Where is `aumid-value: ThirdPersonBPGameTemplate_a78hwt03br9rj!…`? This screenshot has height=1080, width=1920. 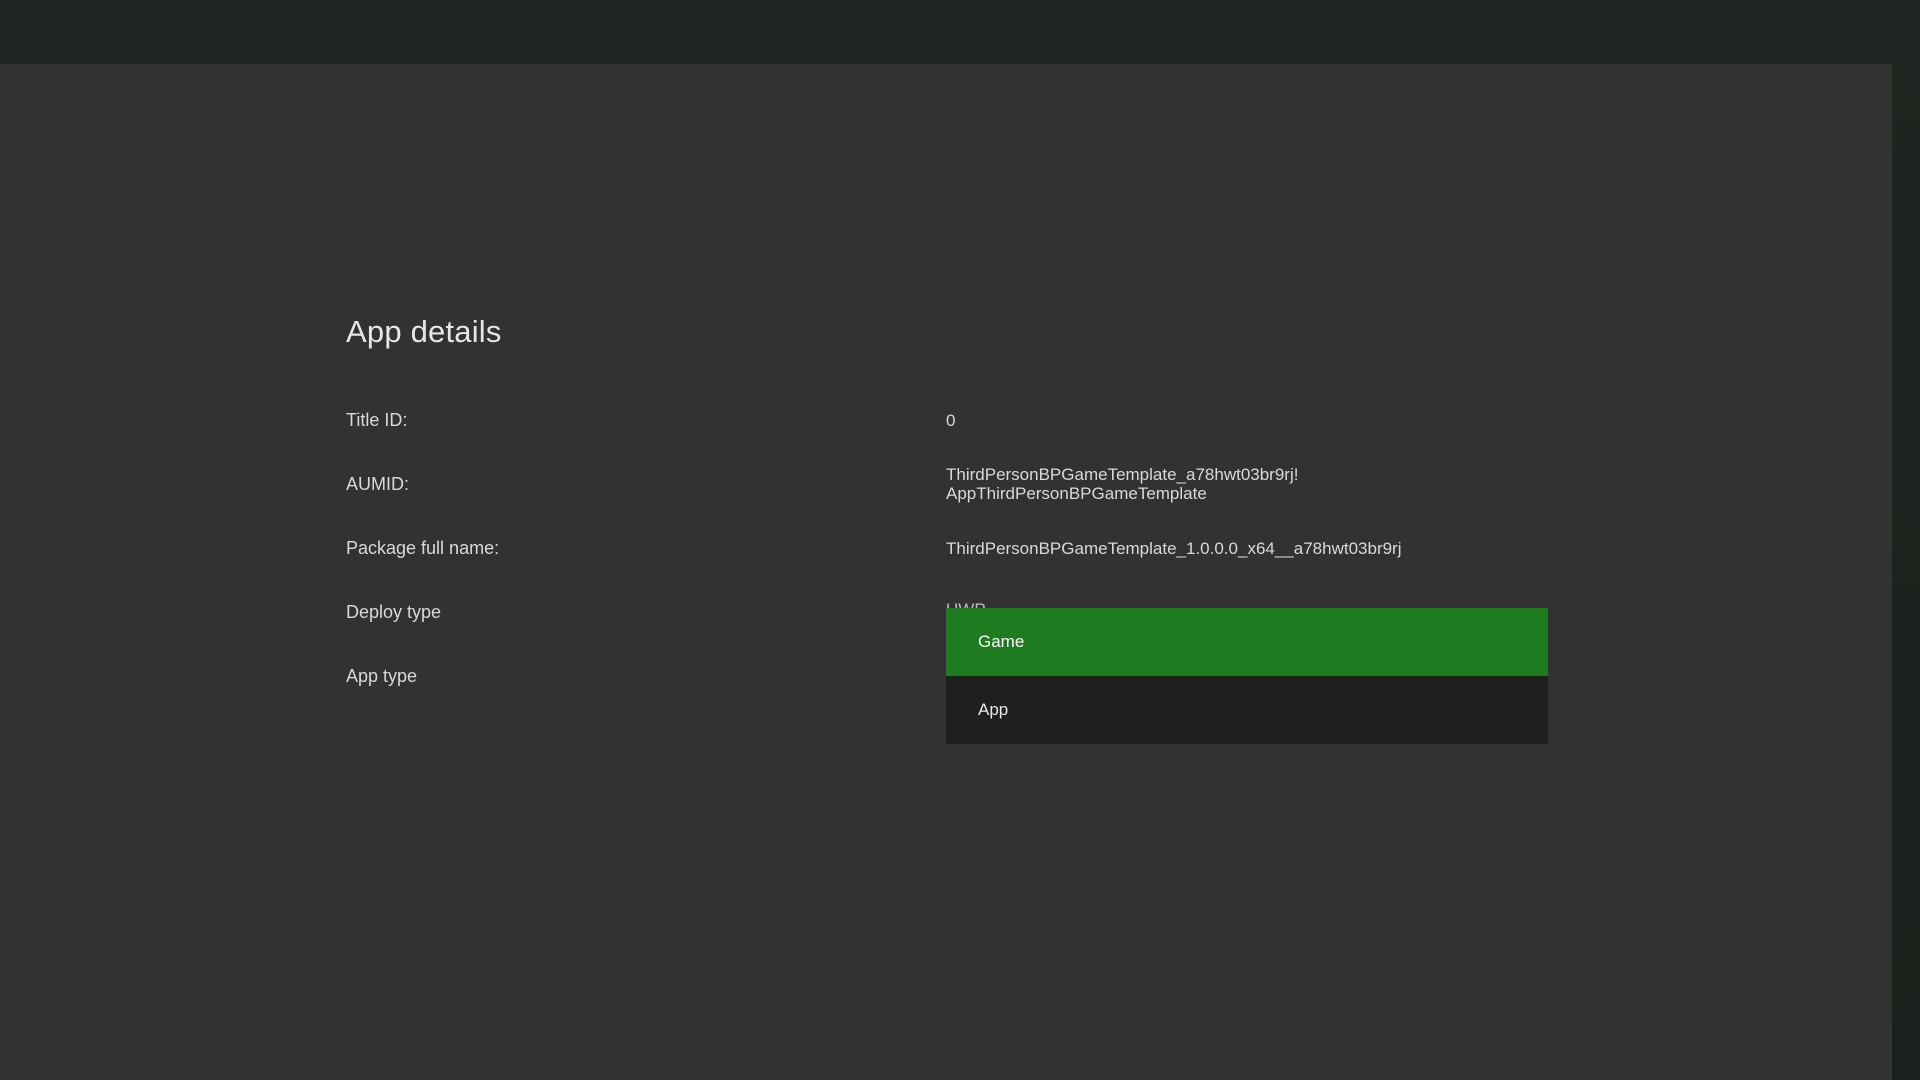
aumid-value: ThirdPersonBPGameTemplate_a78hwt03br9rj!… is located at coordinates (1122, 484).